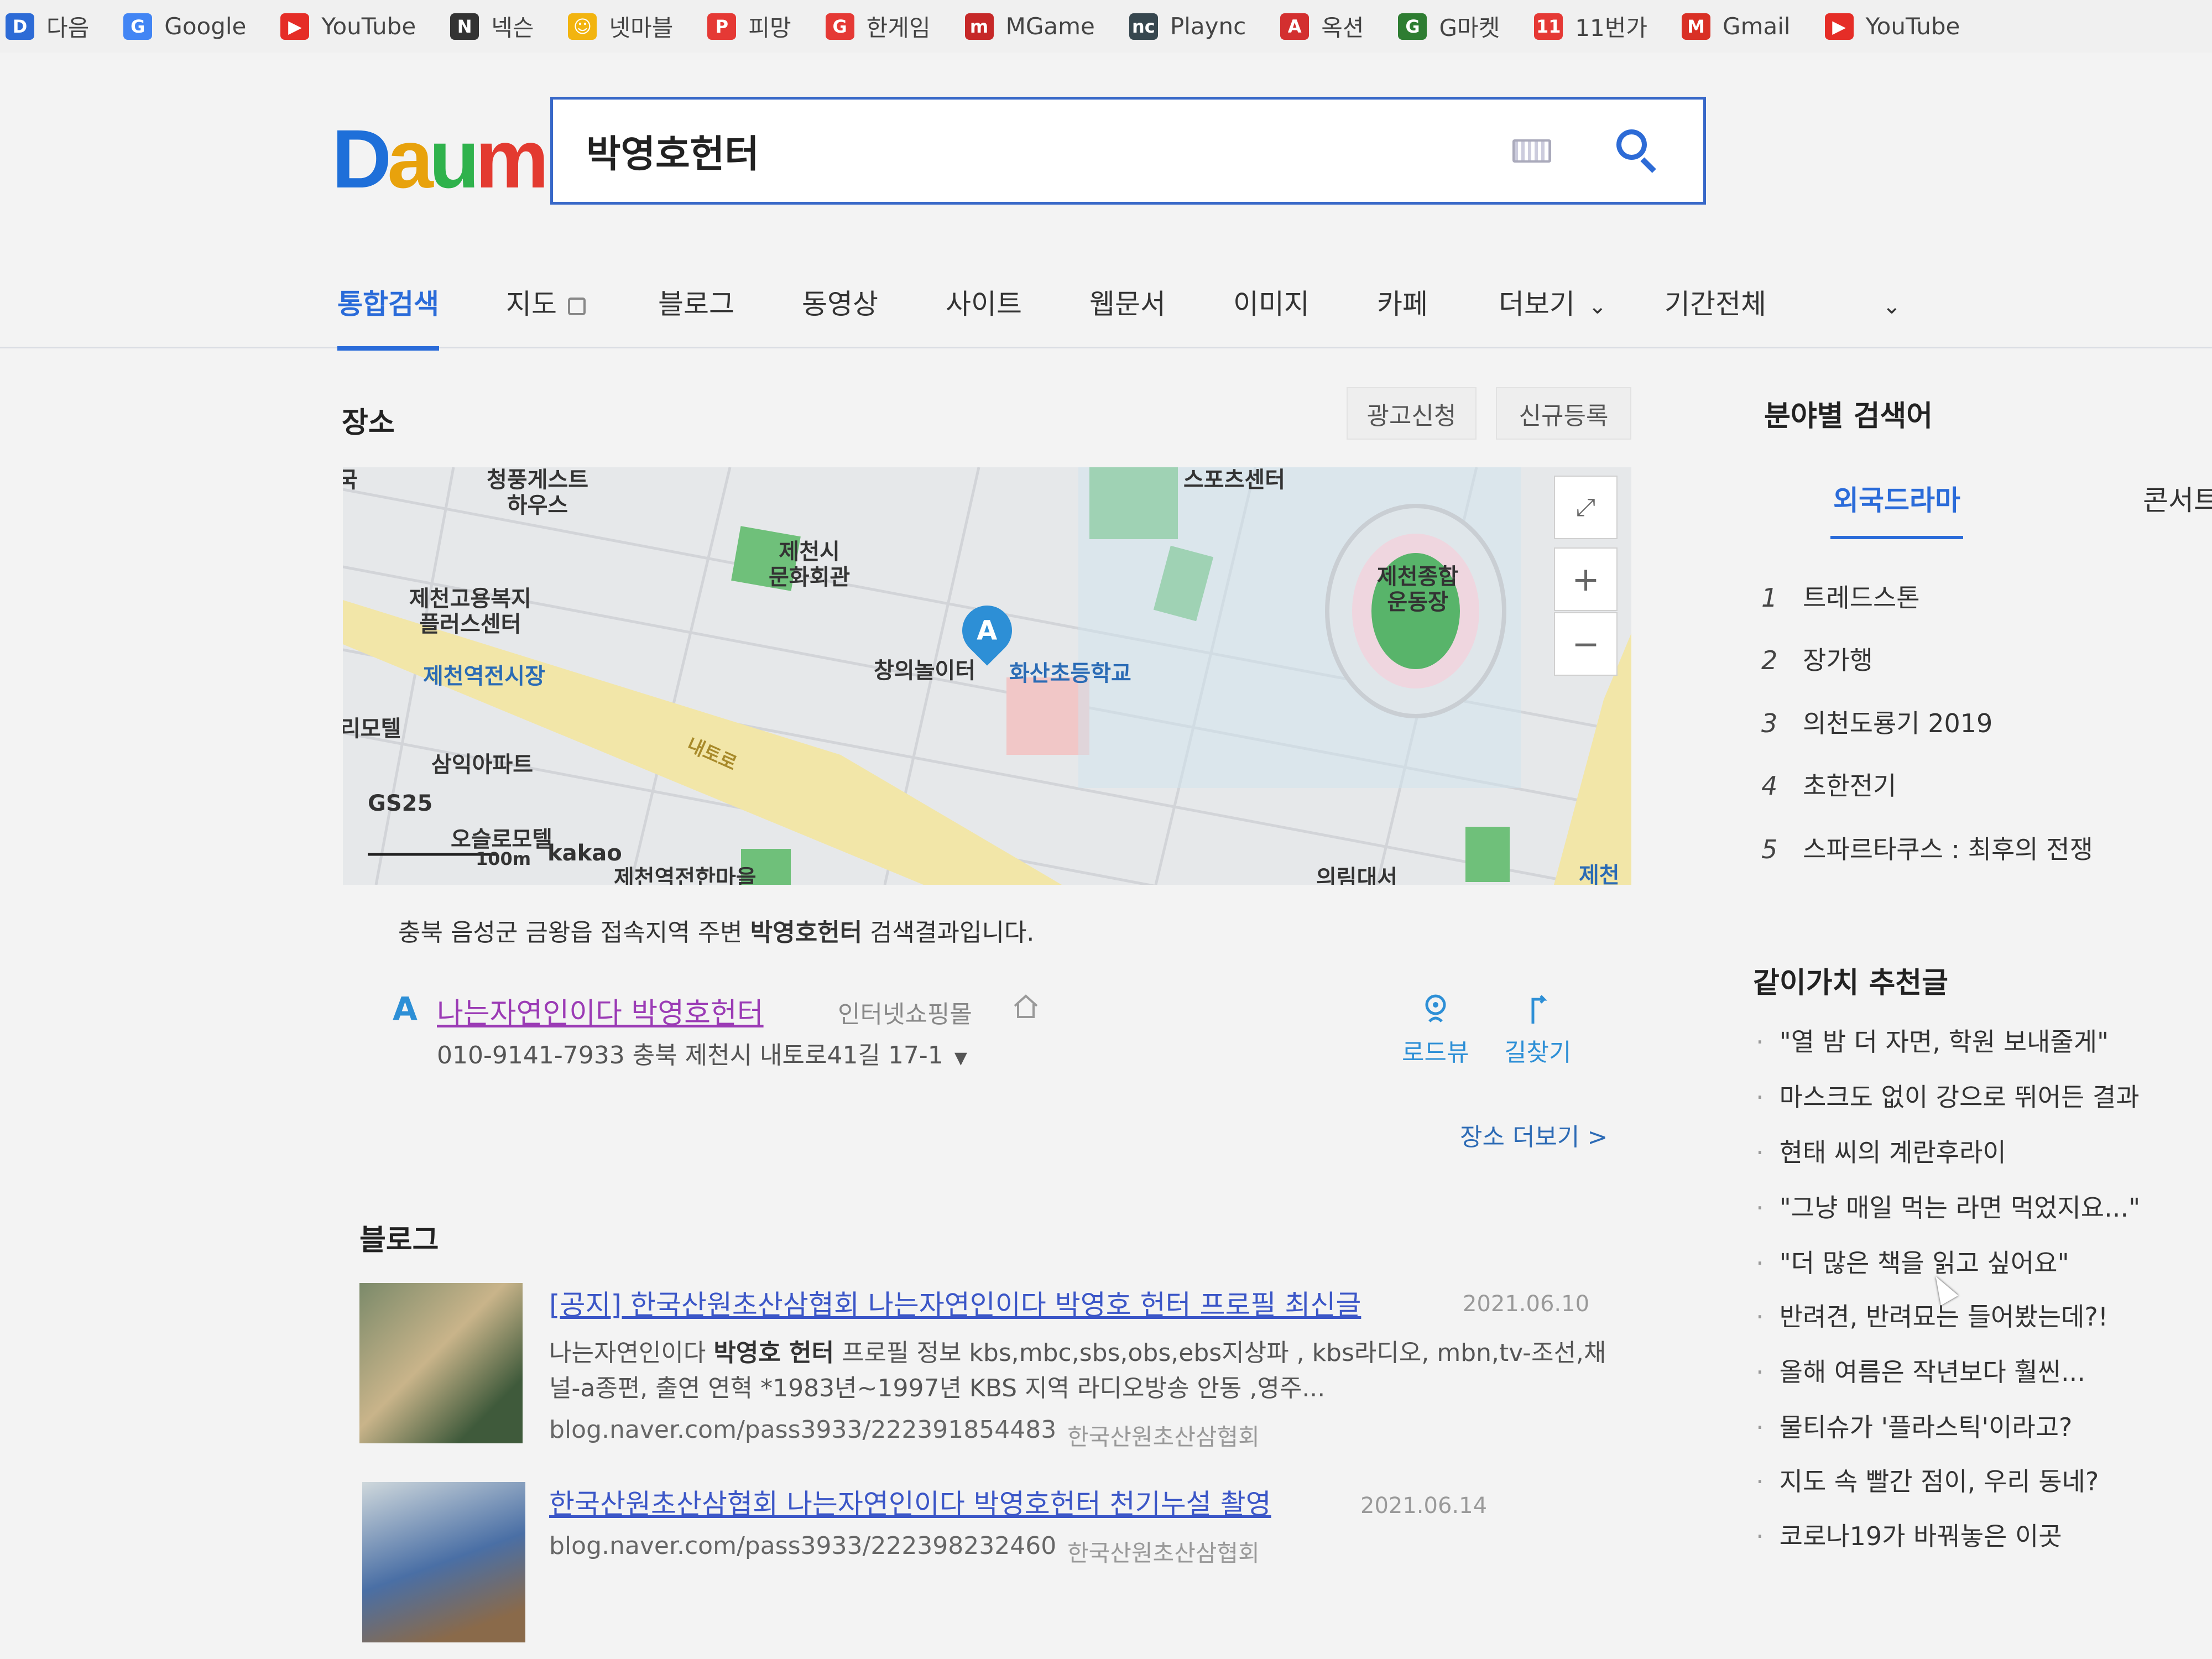  I want to click on recommendation-item: 지도 속 빨간 점이, 우리 동네?, so click(1928, 1480).